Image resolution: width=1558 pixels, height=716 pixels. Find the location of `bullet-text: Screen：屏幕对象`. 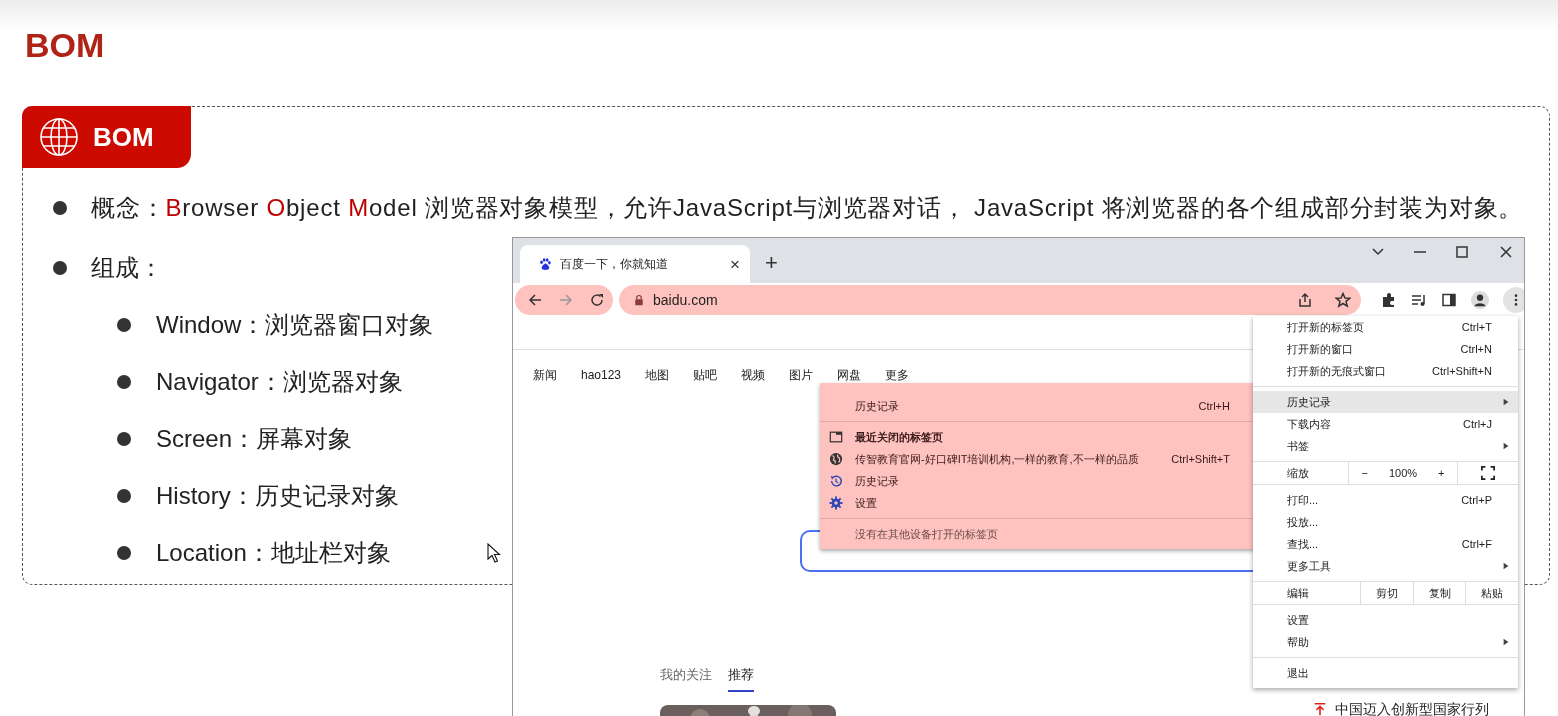

bullet-text: Screen：屏幕对象 is located at coordinates (254, 439).